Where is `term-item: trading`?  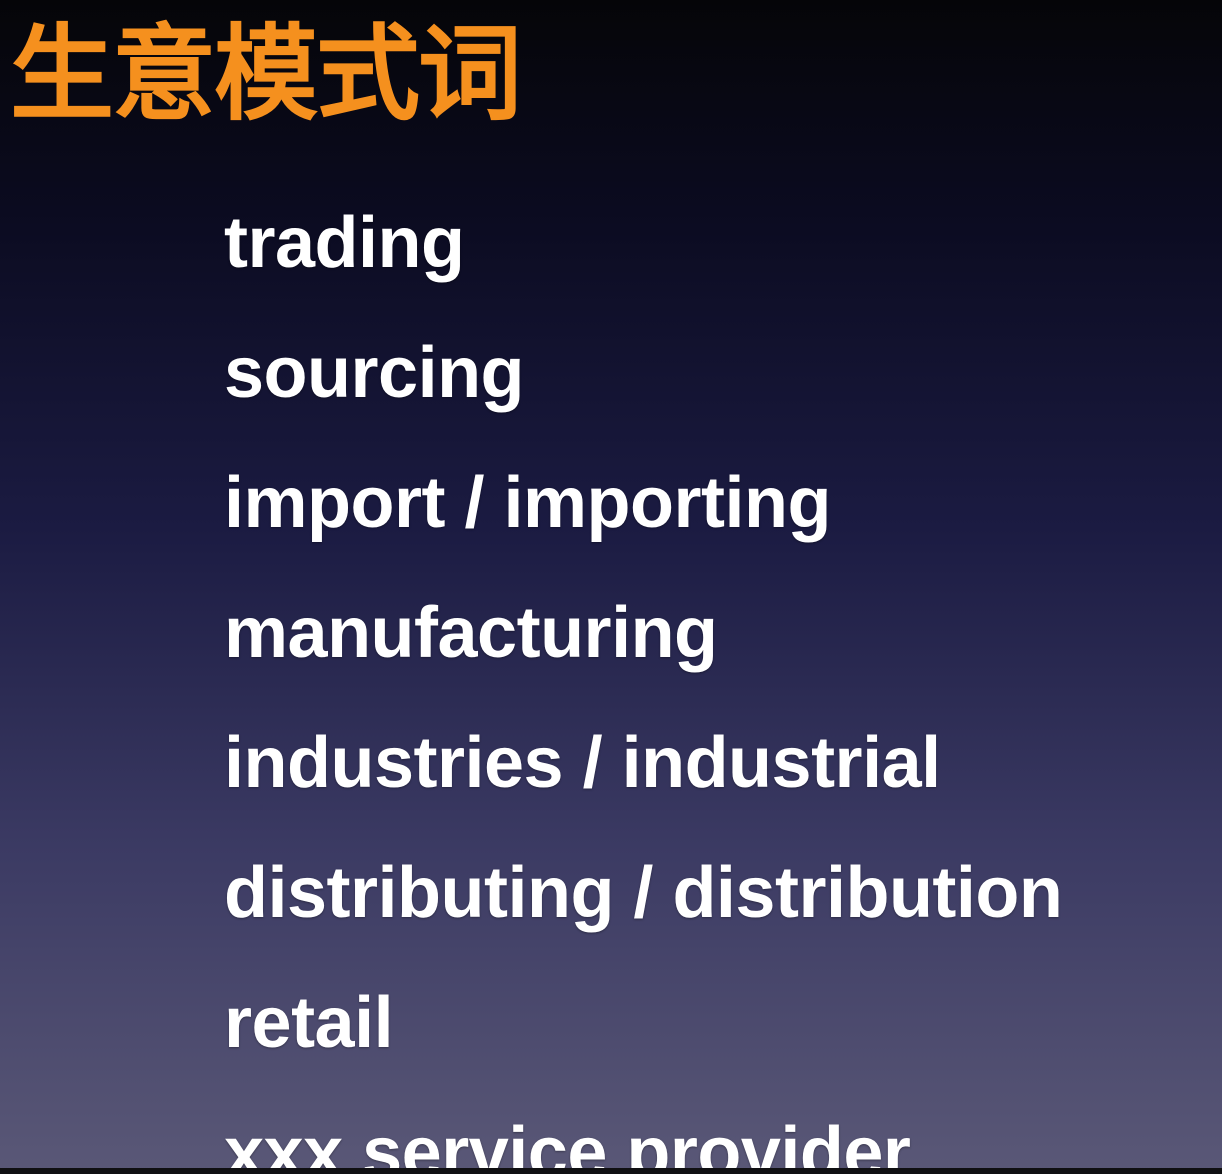
term-item: trading is located at coordinates (344, 243).